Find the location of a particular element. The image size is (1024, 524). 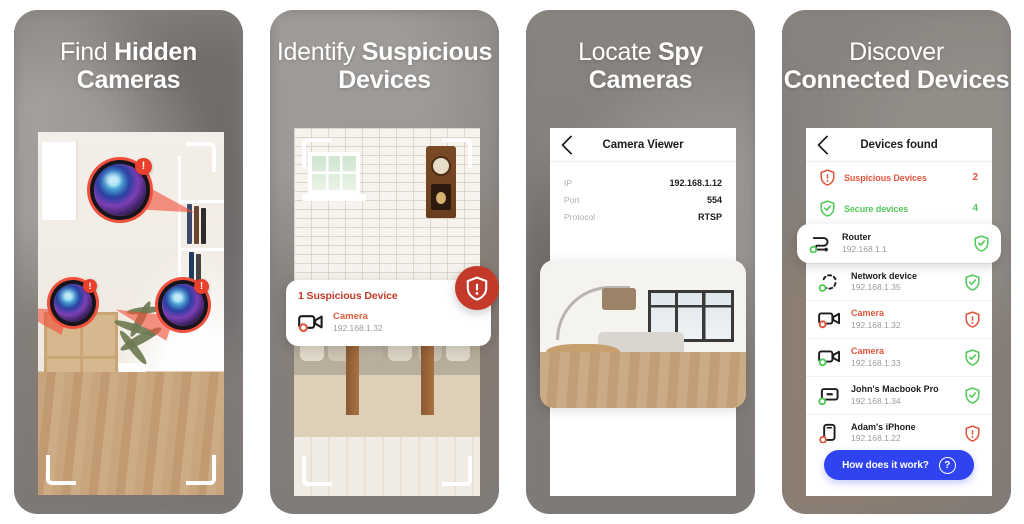

device-texts: Camera 192.168.1.33 is located at coordinates (903, 357).